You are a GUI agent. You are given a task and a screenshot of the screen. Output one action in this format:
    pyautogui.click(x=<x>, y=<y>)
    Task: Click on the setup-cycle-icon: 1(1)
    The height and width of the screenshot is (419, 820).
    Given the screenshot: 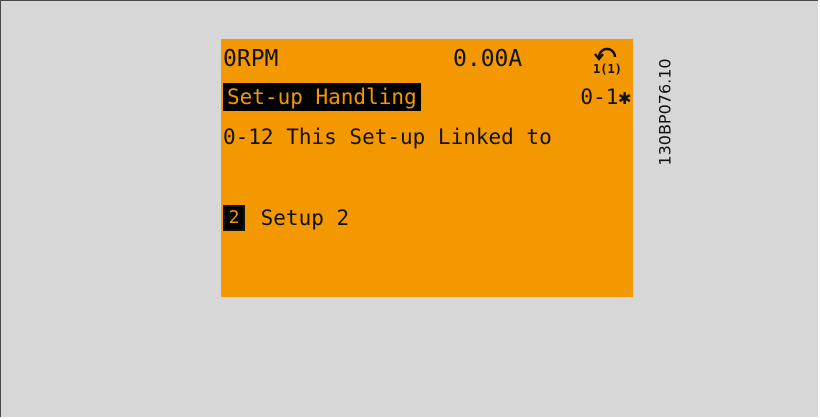 What is the action you would take?
    pyautogui.click(x=609, y=60)
    